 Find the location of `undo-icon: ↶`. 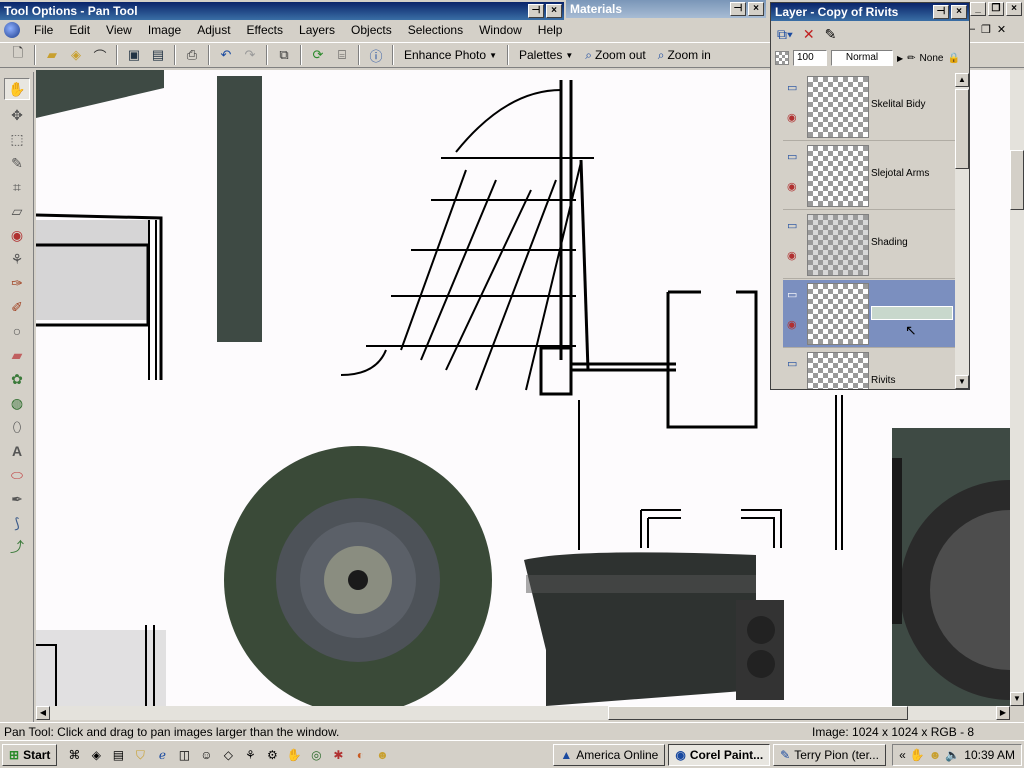

undo-icon: ↶ is located at coordinates (226, 55).